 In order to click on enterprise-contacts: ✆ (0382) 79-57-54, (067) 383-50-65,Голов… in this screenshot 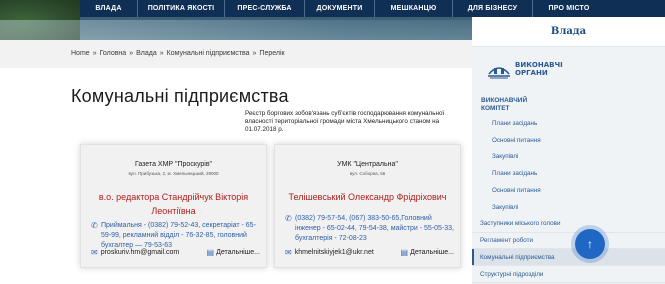, I will do `click(372, 229)`.